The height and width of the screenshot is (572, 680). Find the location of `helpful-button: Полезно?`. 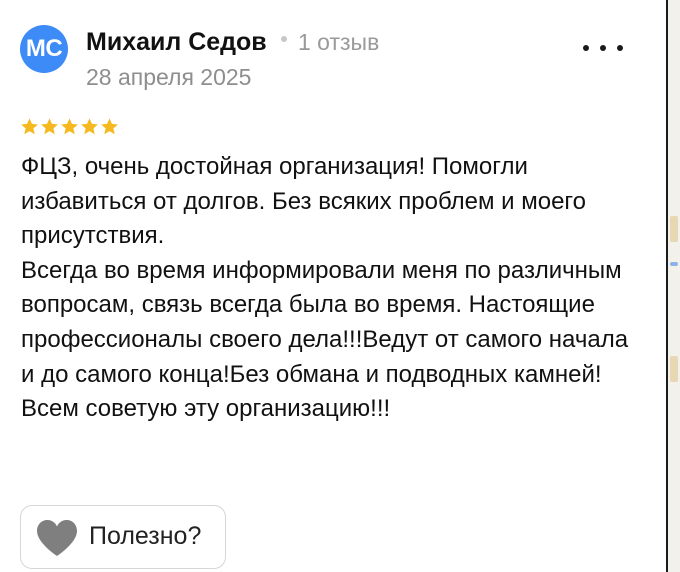

helpful-button: Полезно? is located at coordinates (123, 537).